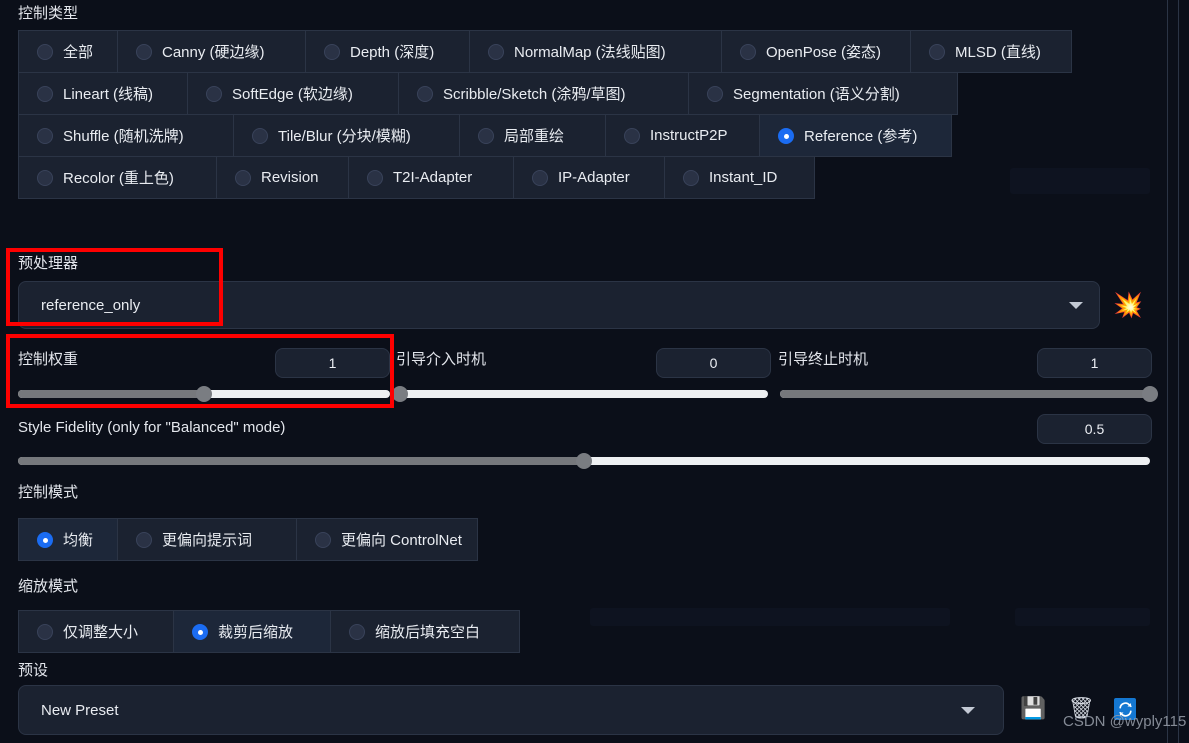 This screenshot has width=1189, height=743. I want to click on control-type-label: 控制类型, so click(48, 13).